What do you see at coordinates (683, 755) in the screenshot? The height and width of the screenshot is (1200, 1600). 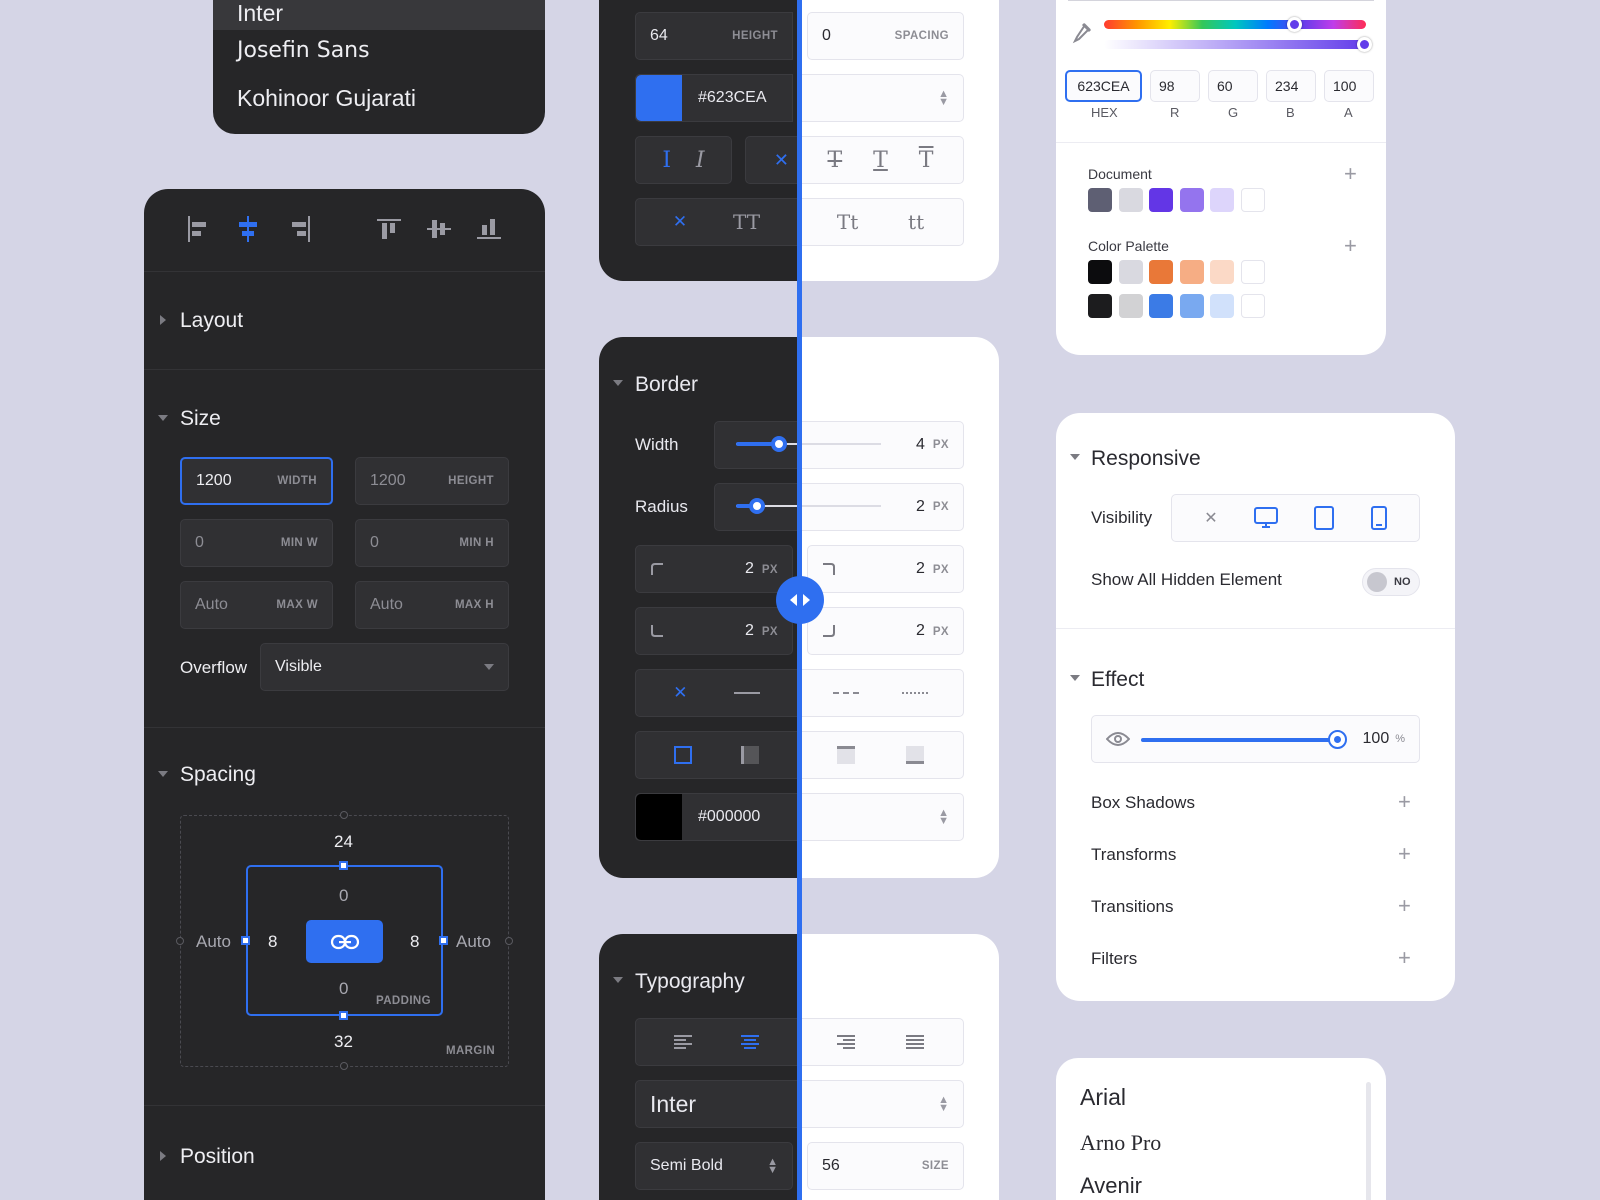 I see `border-all-icon` at bounding box center [683, 755].